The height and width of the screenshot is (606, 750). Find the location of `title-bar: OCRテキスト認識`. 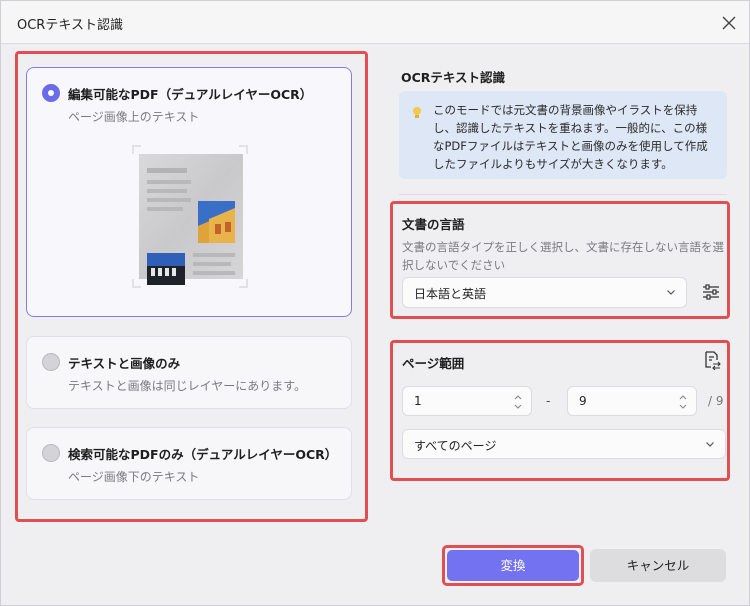

title-bar: OCRテキスト認識 is located at coordinates (375, 22).